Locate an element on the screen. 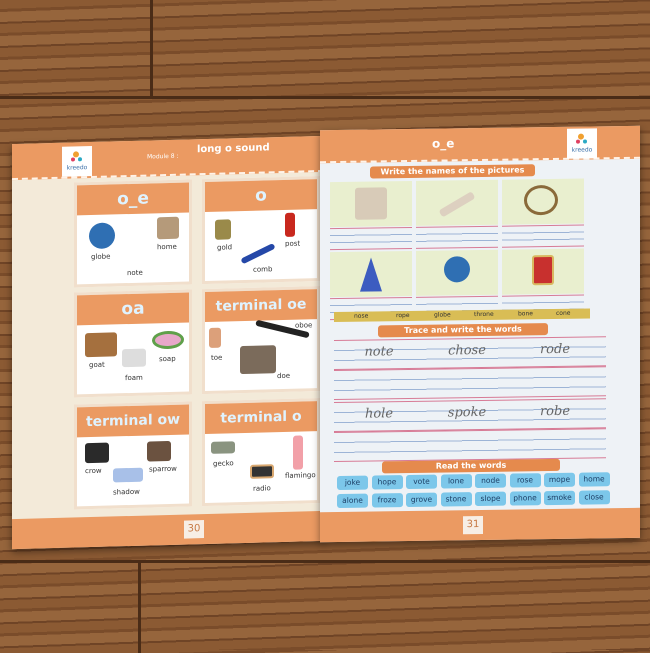 Image resolution: width=650 pixels, height=653 pixels. trace-word: spoke is located at coordinates (467, 412).